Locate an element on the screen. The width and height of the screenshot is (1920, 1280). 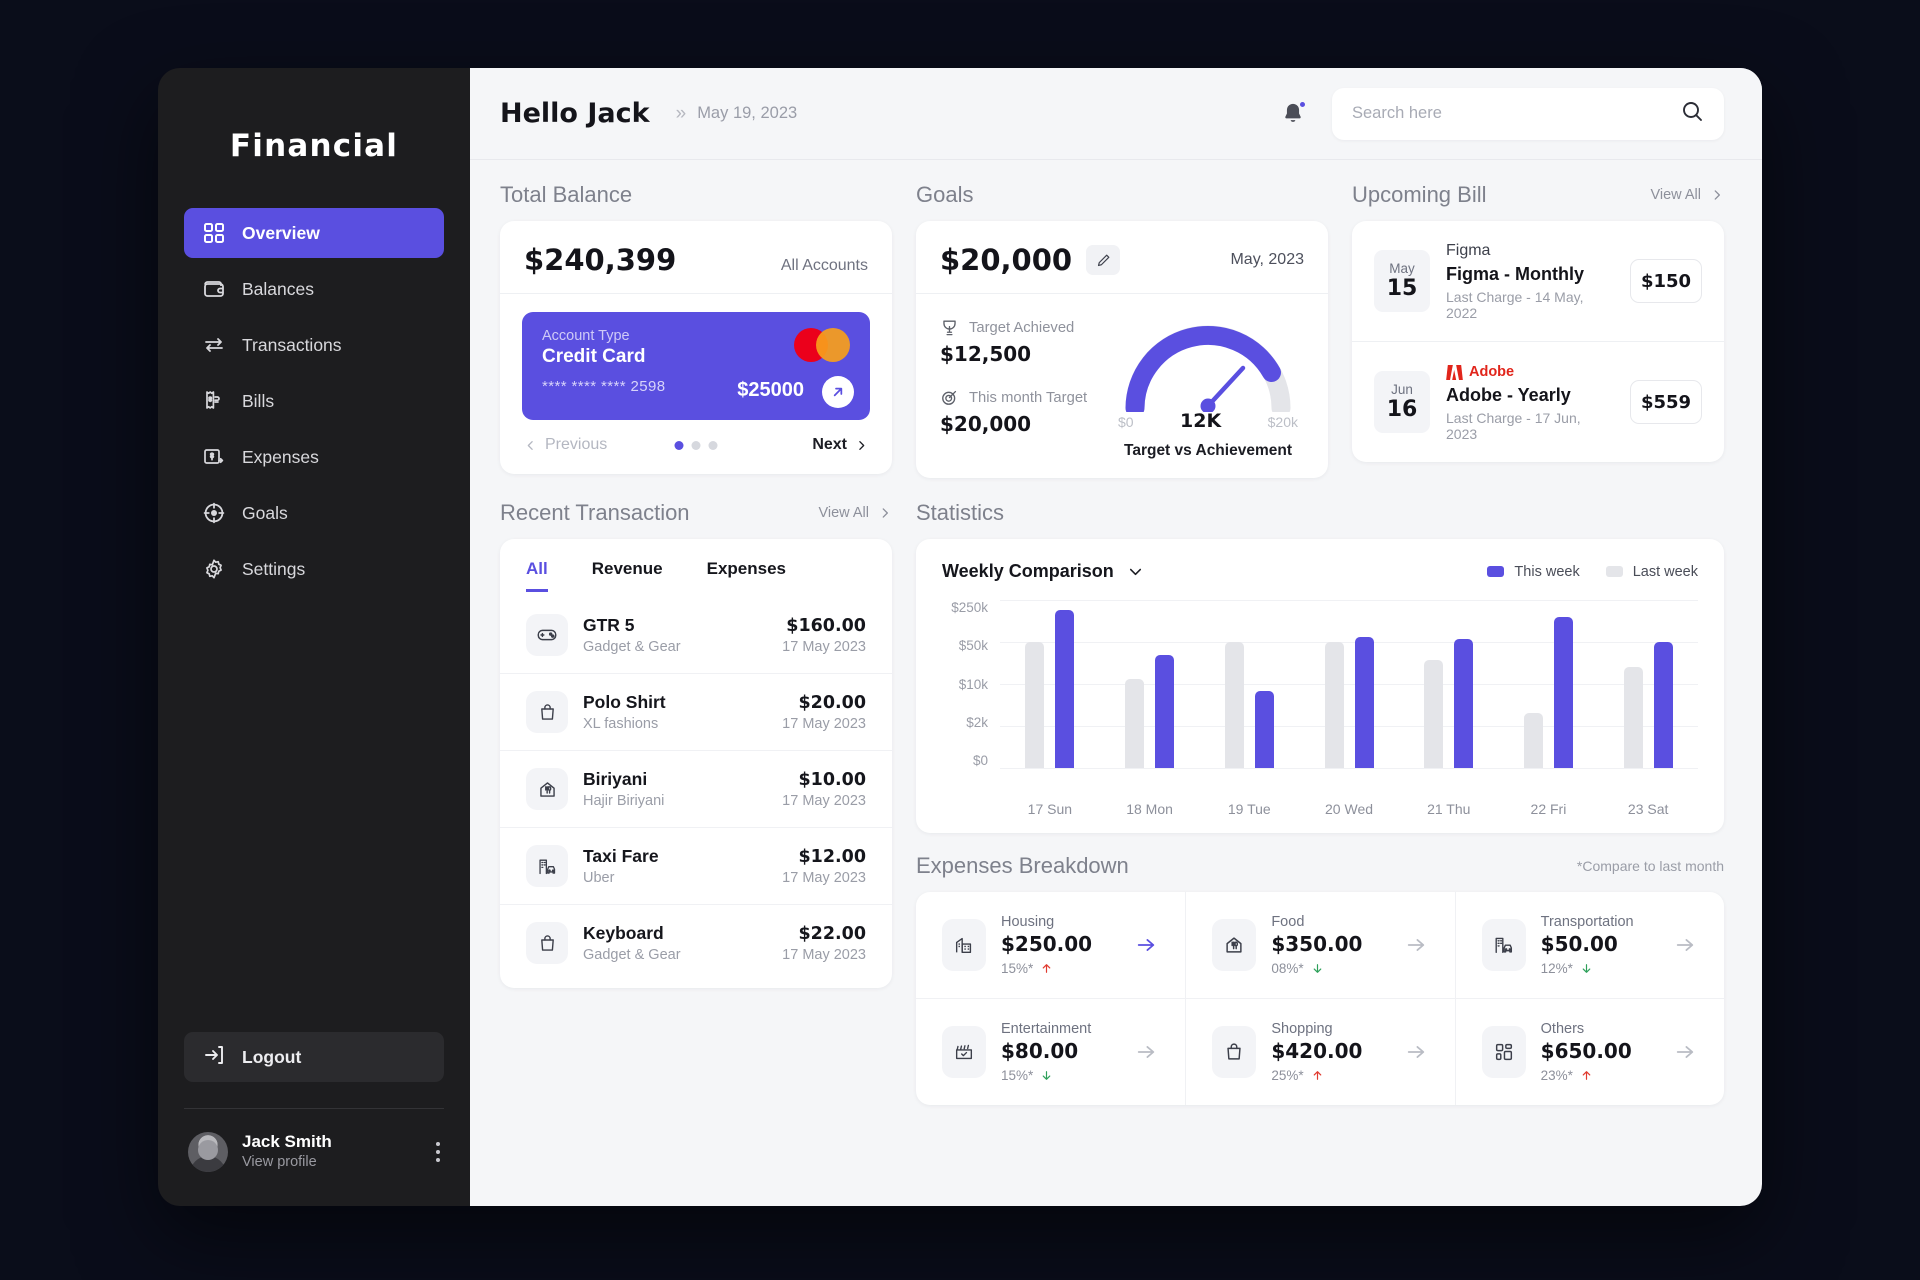
sidebar-item-label: Transactions is located at coordinates (292, 344).